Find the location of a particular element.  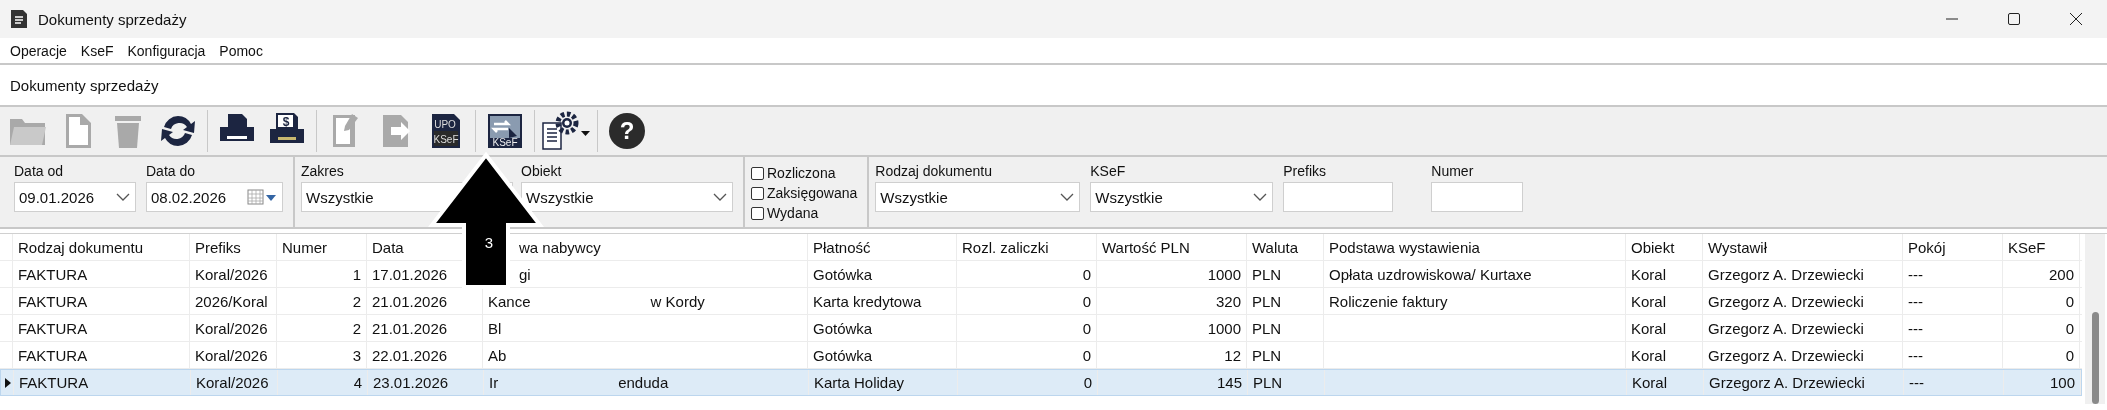

menu-item: KseF is located at coordinates (97, 50).